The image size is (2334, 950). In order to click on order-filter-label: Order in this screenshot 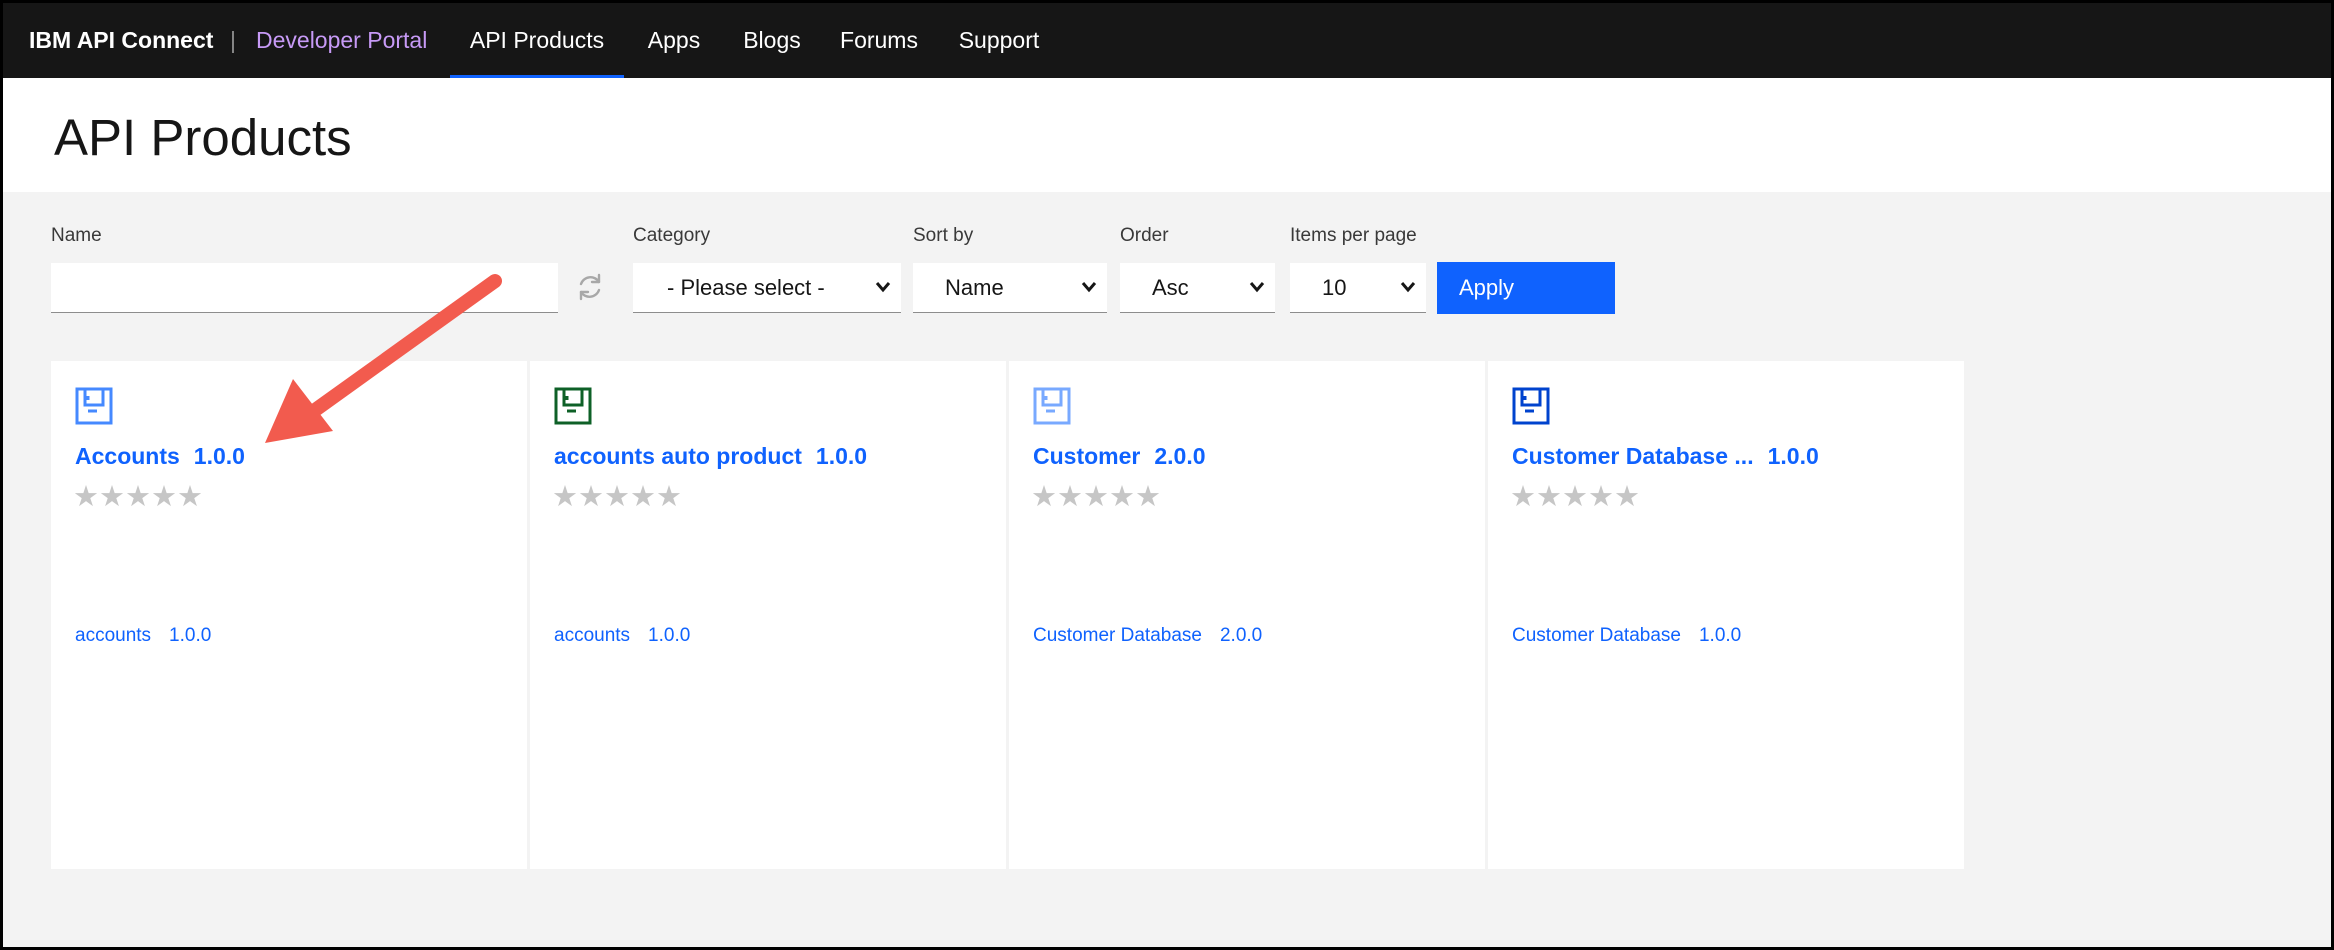, I will do `click(1144, 235)`.